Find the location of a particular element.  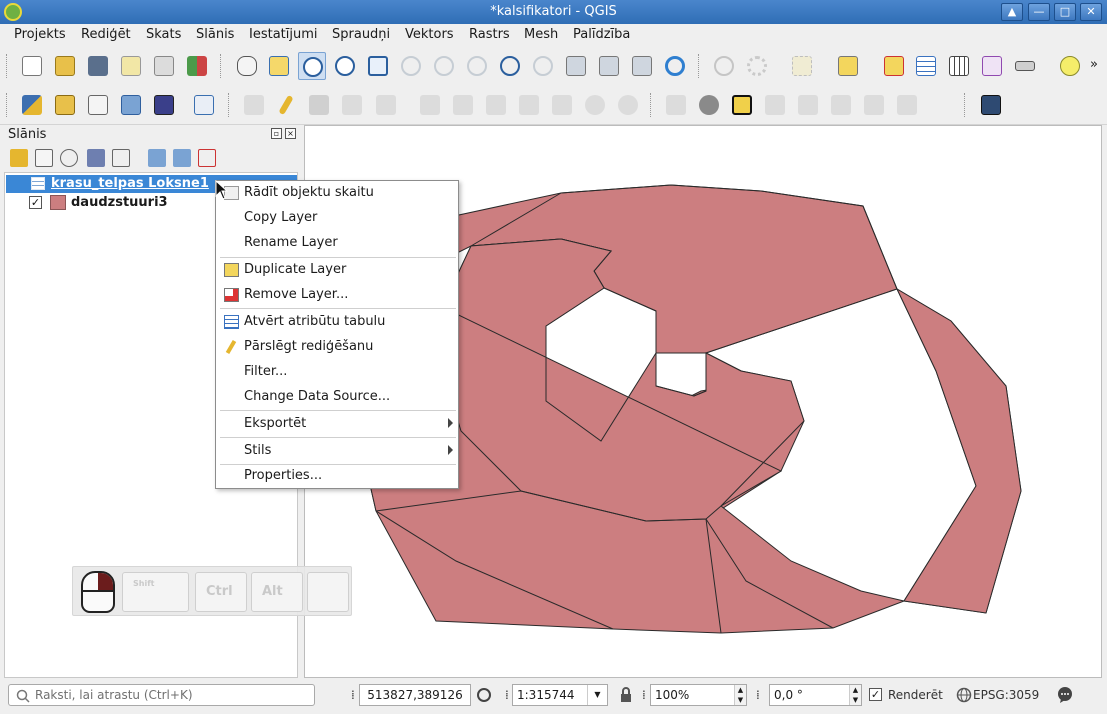

extents-toggle-icon is located at coordinates (484, 695).